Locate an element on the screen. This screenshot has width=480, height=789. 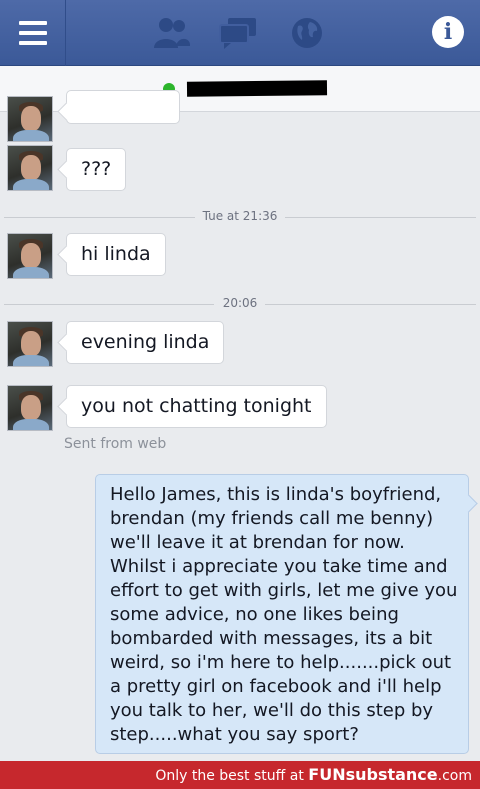
timestamp-divider: 20:06 is located at coordinates (240, 304).